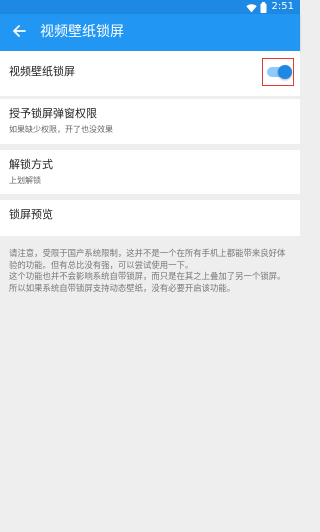 The image size is (320, 532). Describe the element at coordinates (282, 6) in the screenshot. I see `status-time: 2:51` at that location.